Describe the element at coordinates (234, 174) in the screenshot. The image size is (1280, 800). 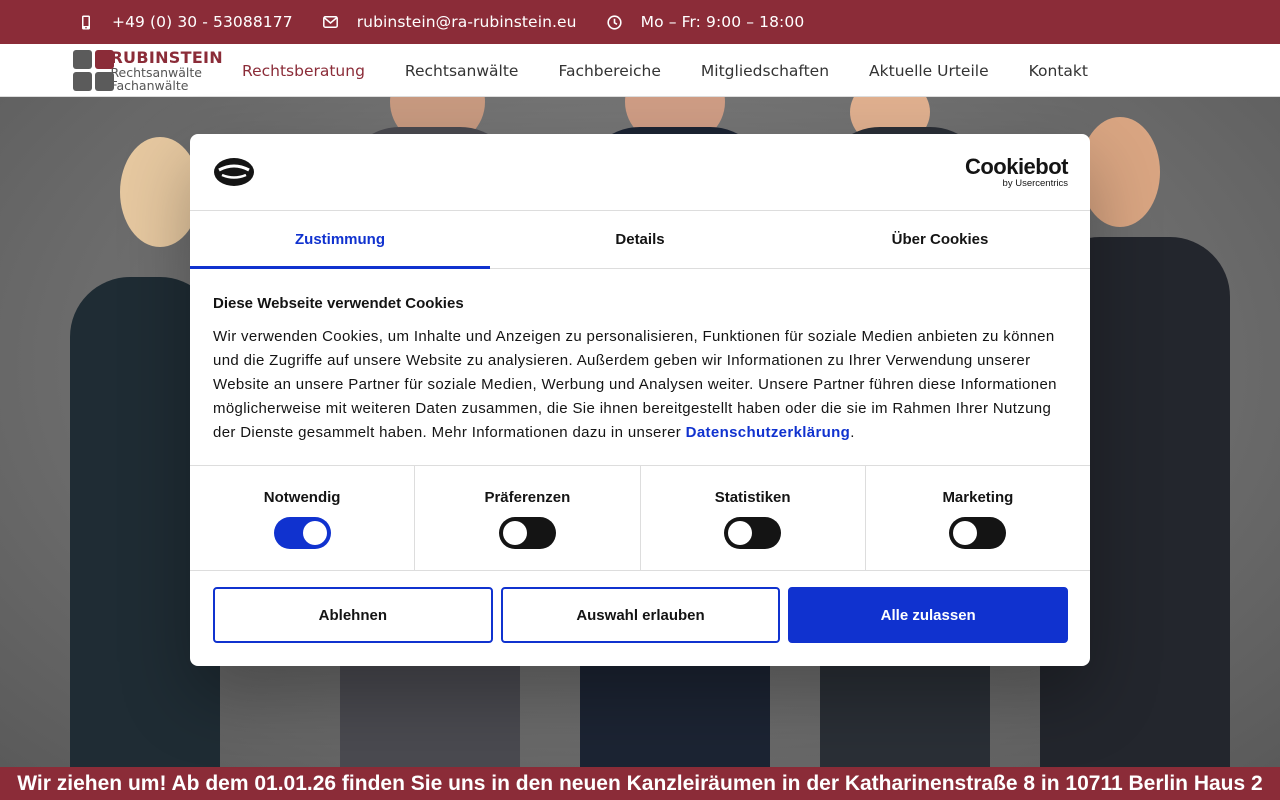
I see `cookie-icon` at that location.